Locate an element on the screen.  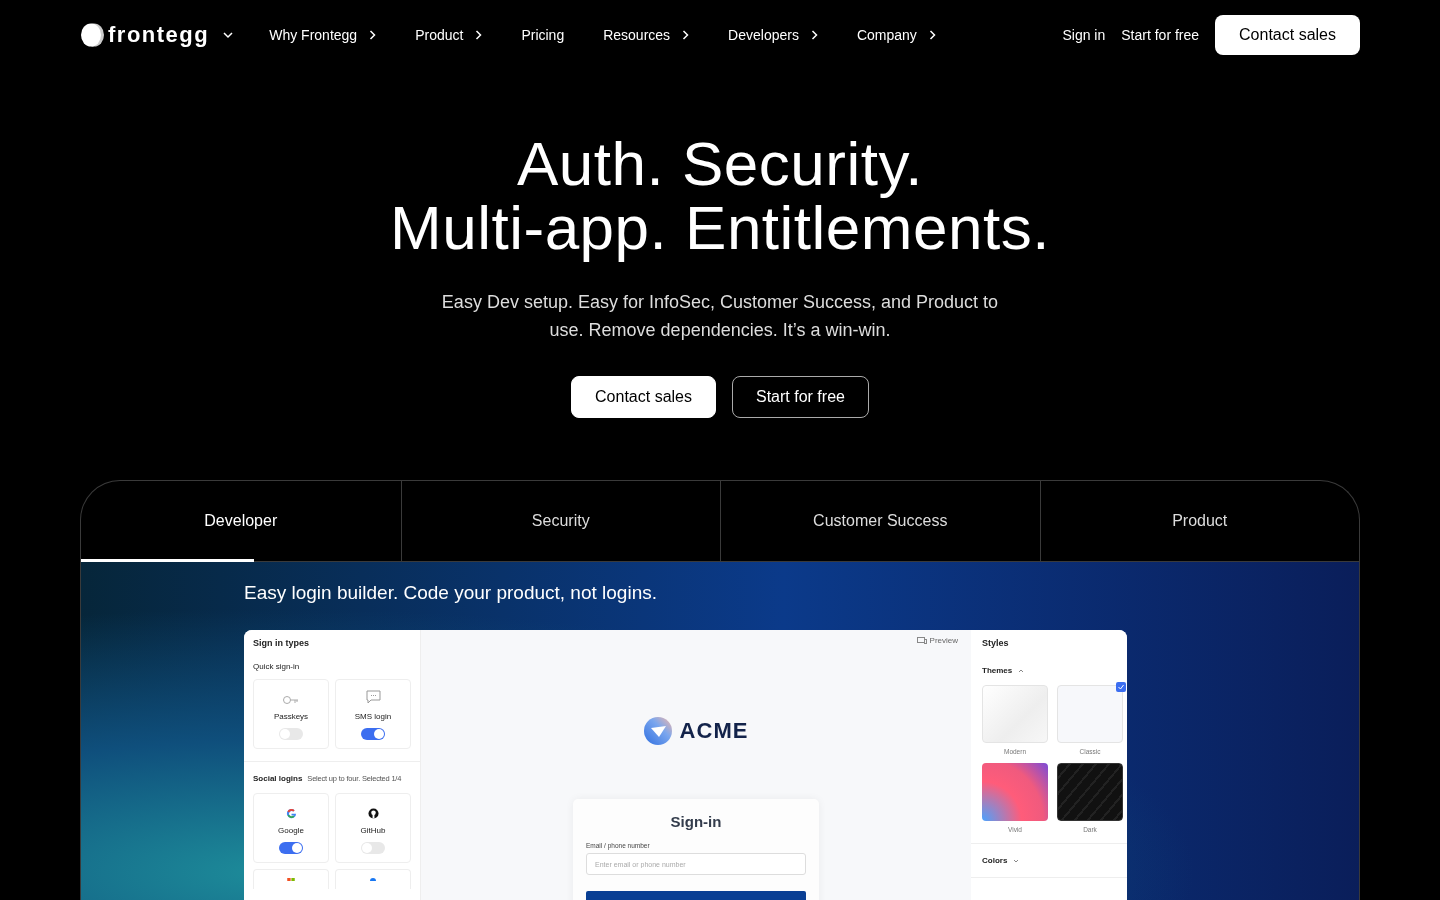
chevron-up-icon is located at coordinates (1021, 670).